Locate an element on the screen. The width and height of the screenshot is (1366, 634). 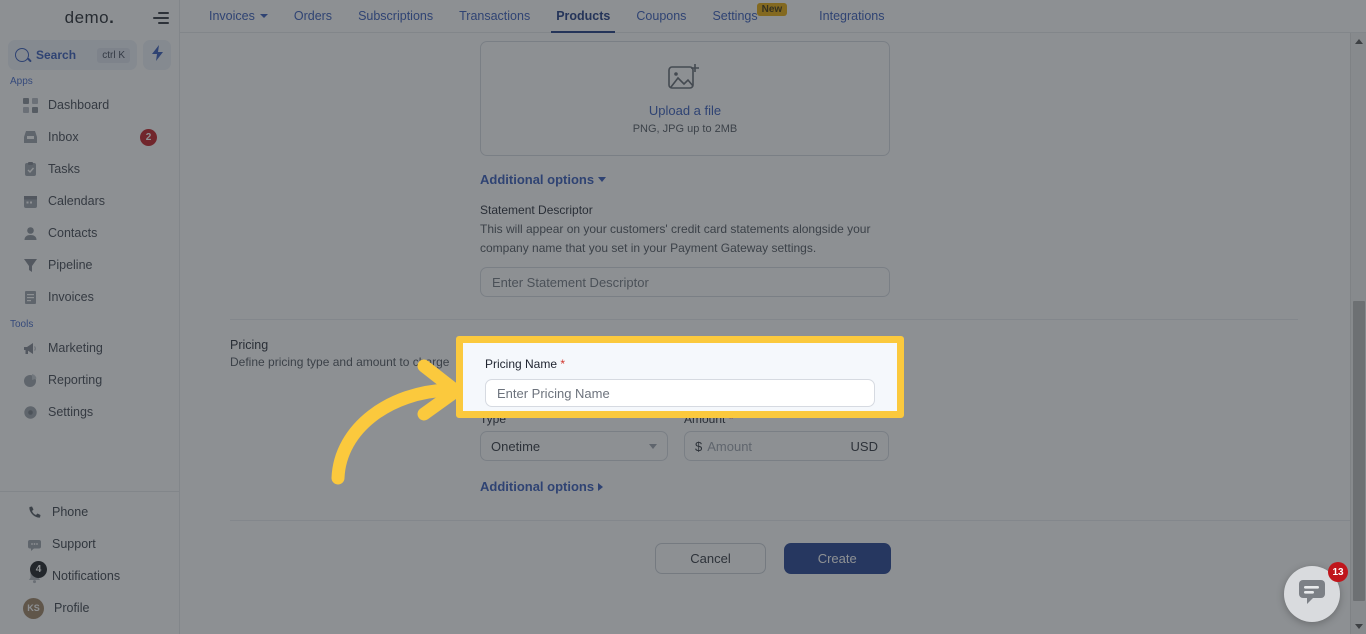
sidebar-item-notifications: 4 Notifications is located at coordinates (89, 576).